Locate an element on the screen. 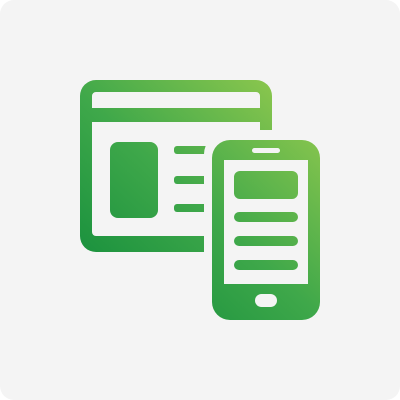  phone-image-block is located at coordinates (266, 185).